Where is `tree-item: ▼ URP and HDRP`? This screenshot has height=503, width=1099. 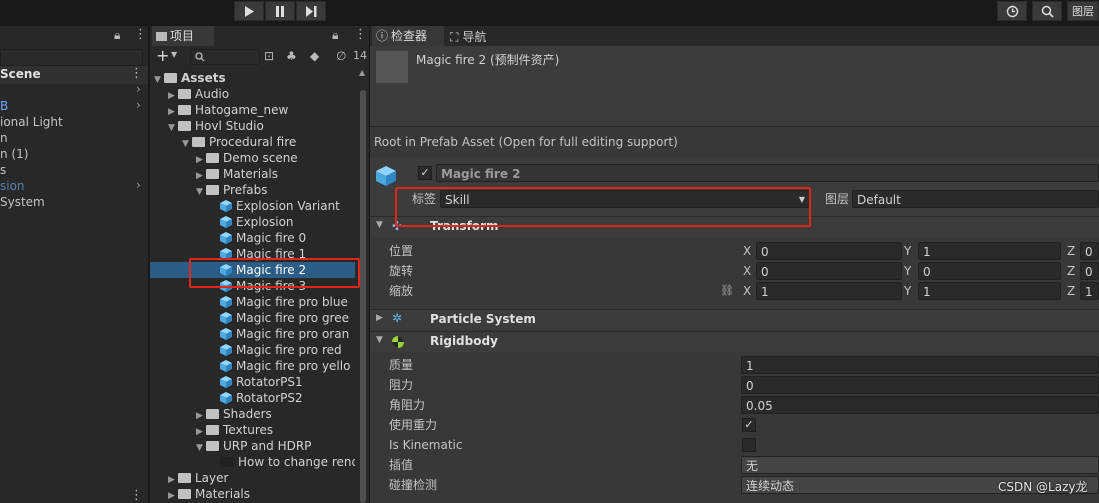 tree-item: ▼ URP and HDRP is located at coordinates (252, 446).